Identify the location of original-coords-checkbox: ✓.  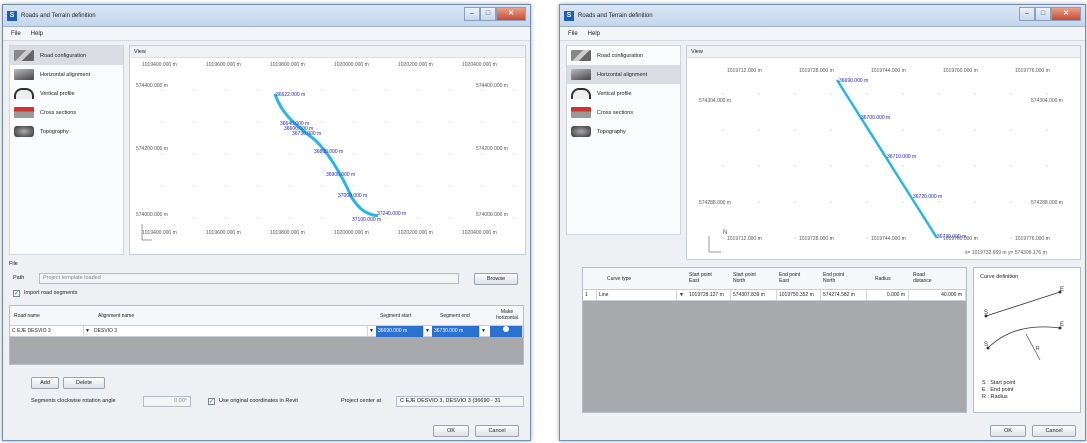
(211, 401).